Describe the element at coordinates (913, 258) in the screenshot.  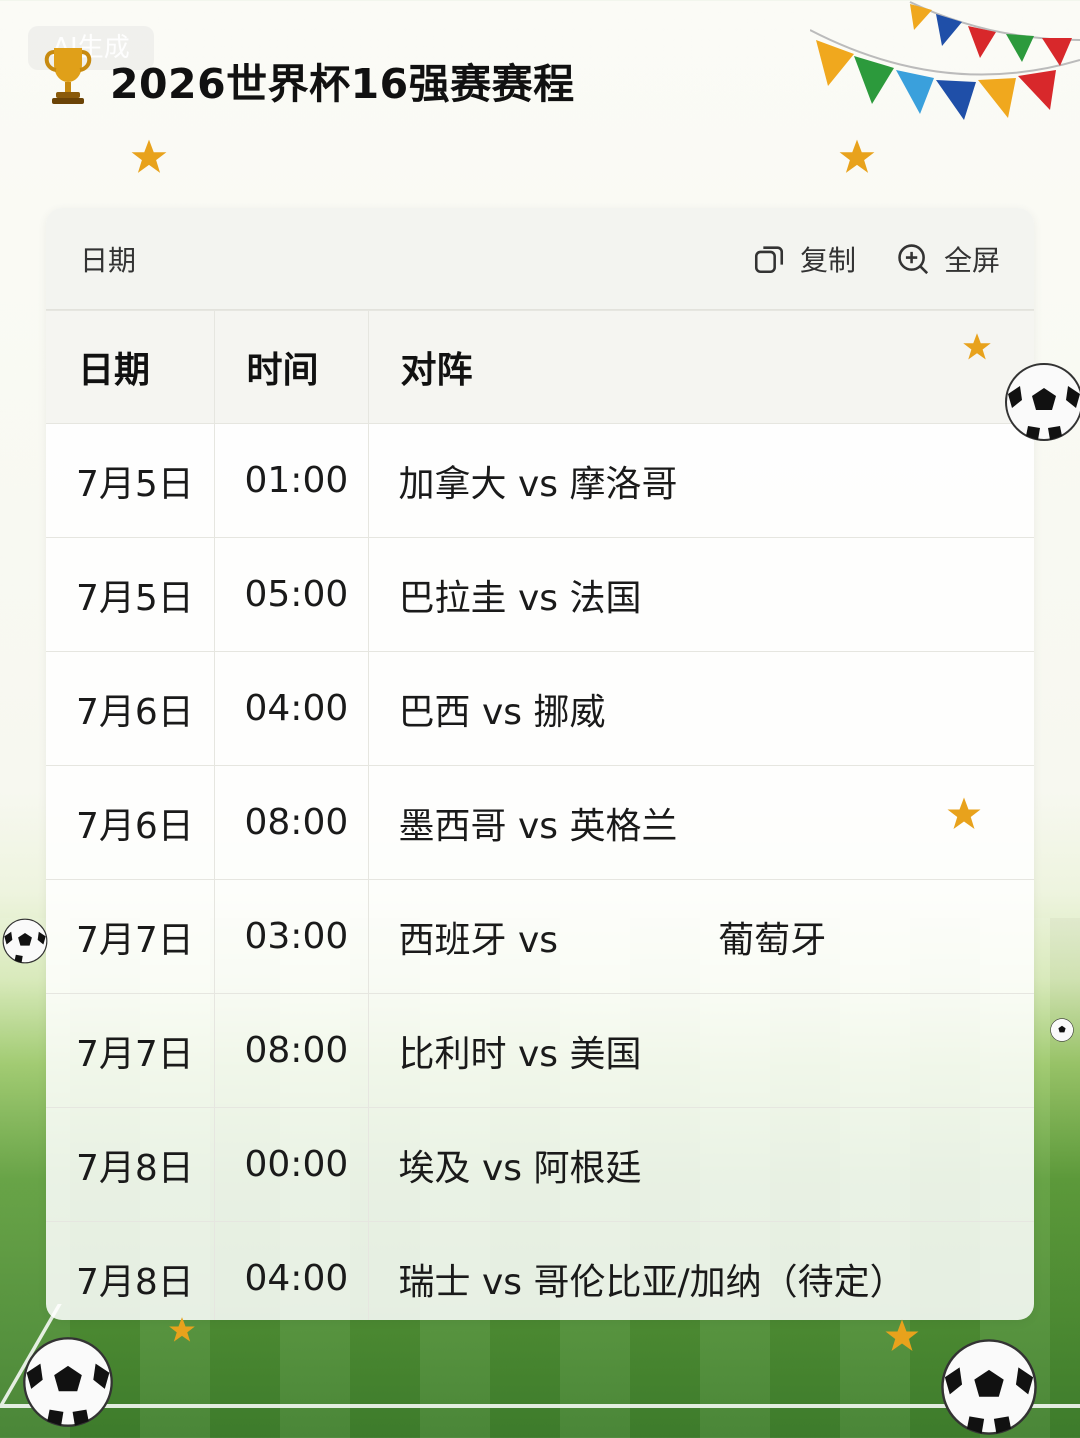
I see `zoom-in-icon` at that location.